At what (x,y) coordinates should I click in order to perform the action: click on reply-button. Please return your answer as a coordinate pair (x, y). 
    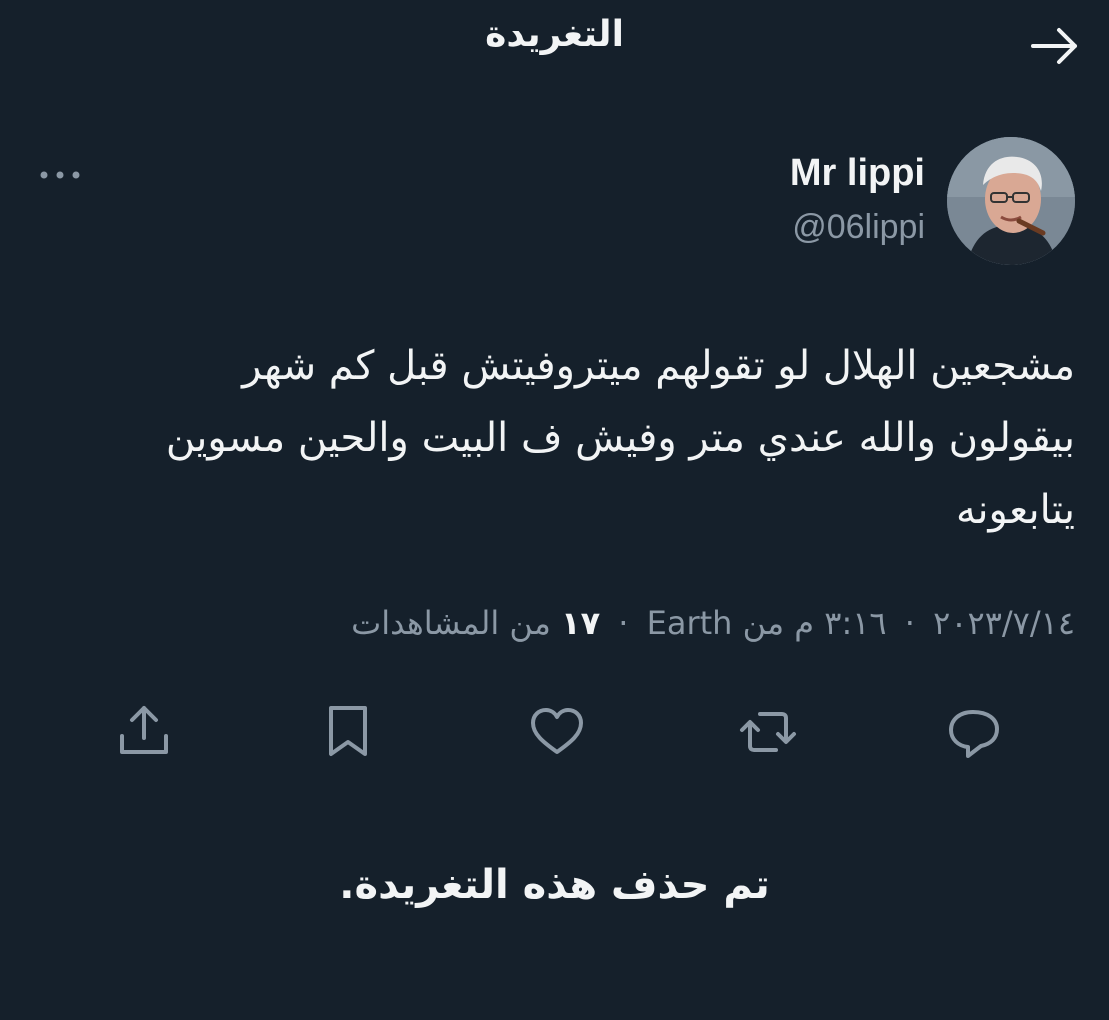
    Looking at the image, I should click on (973, 732).